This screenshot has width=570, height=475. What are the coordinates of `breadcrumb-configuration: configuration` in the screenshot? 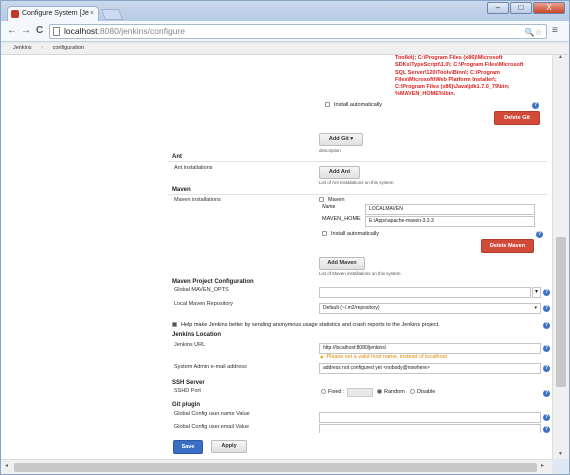 It's located at (69, 48).